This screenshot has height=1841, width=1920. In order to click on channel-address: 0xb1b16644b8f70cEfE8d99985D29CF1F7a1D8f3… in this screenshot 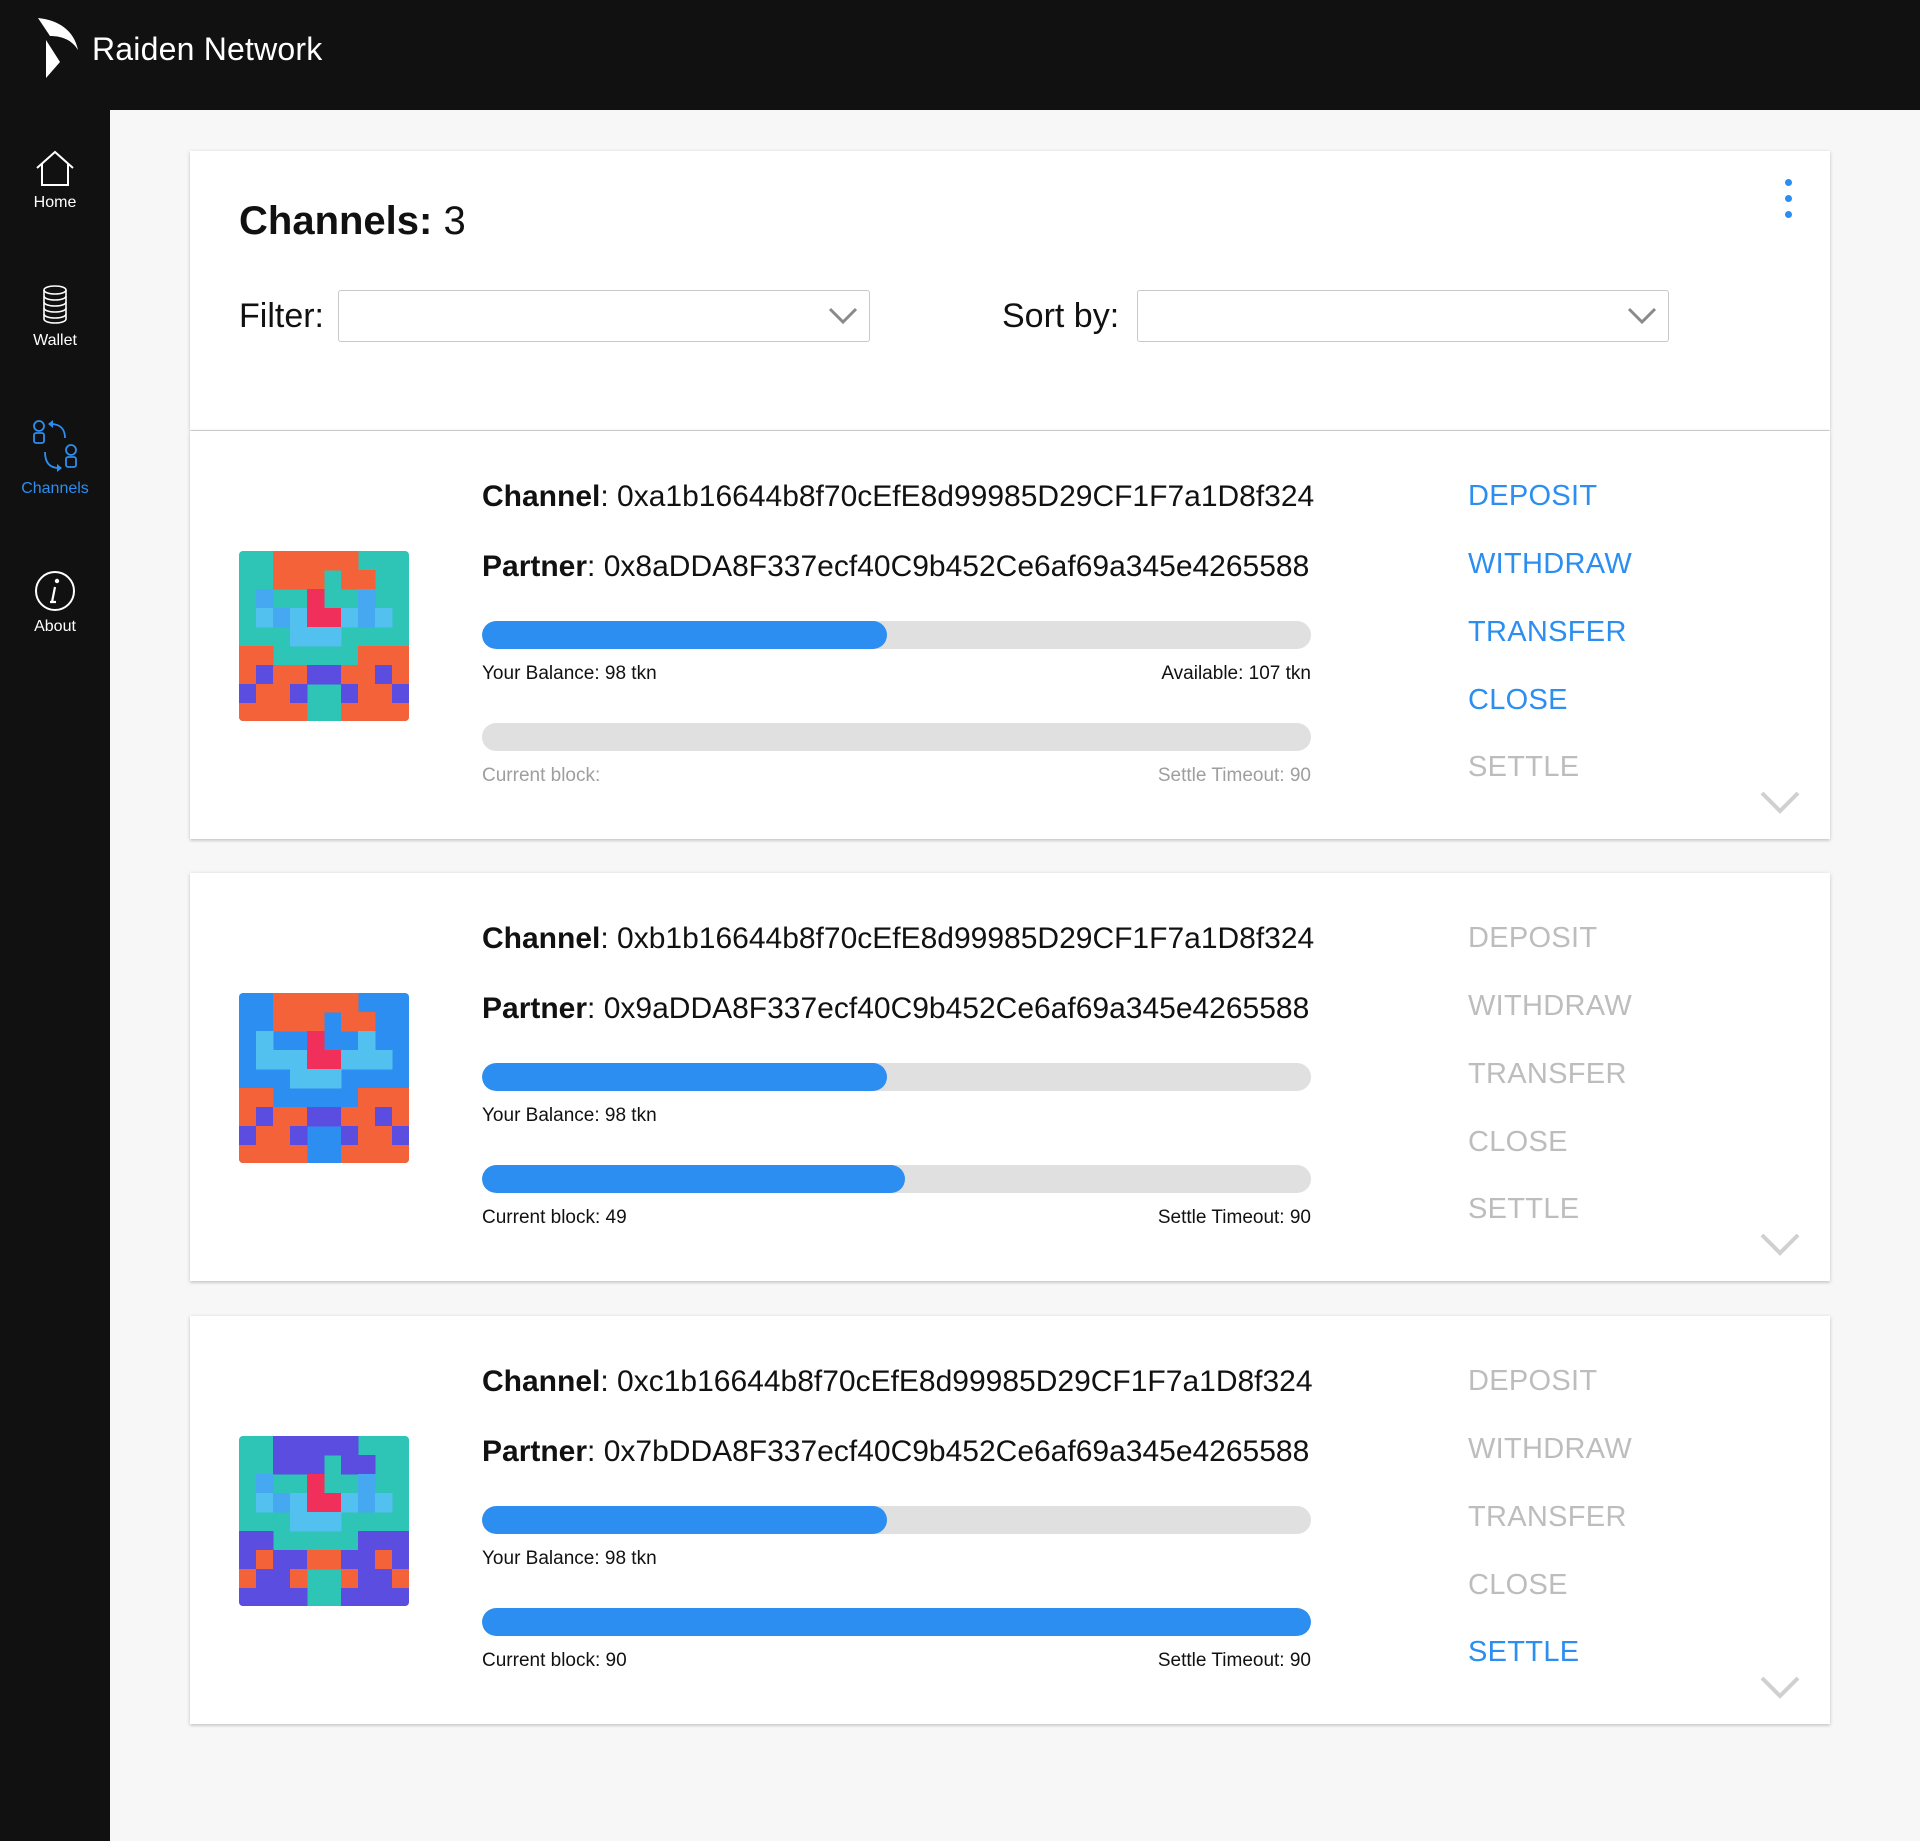, I will do `click(966, 938)`.